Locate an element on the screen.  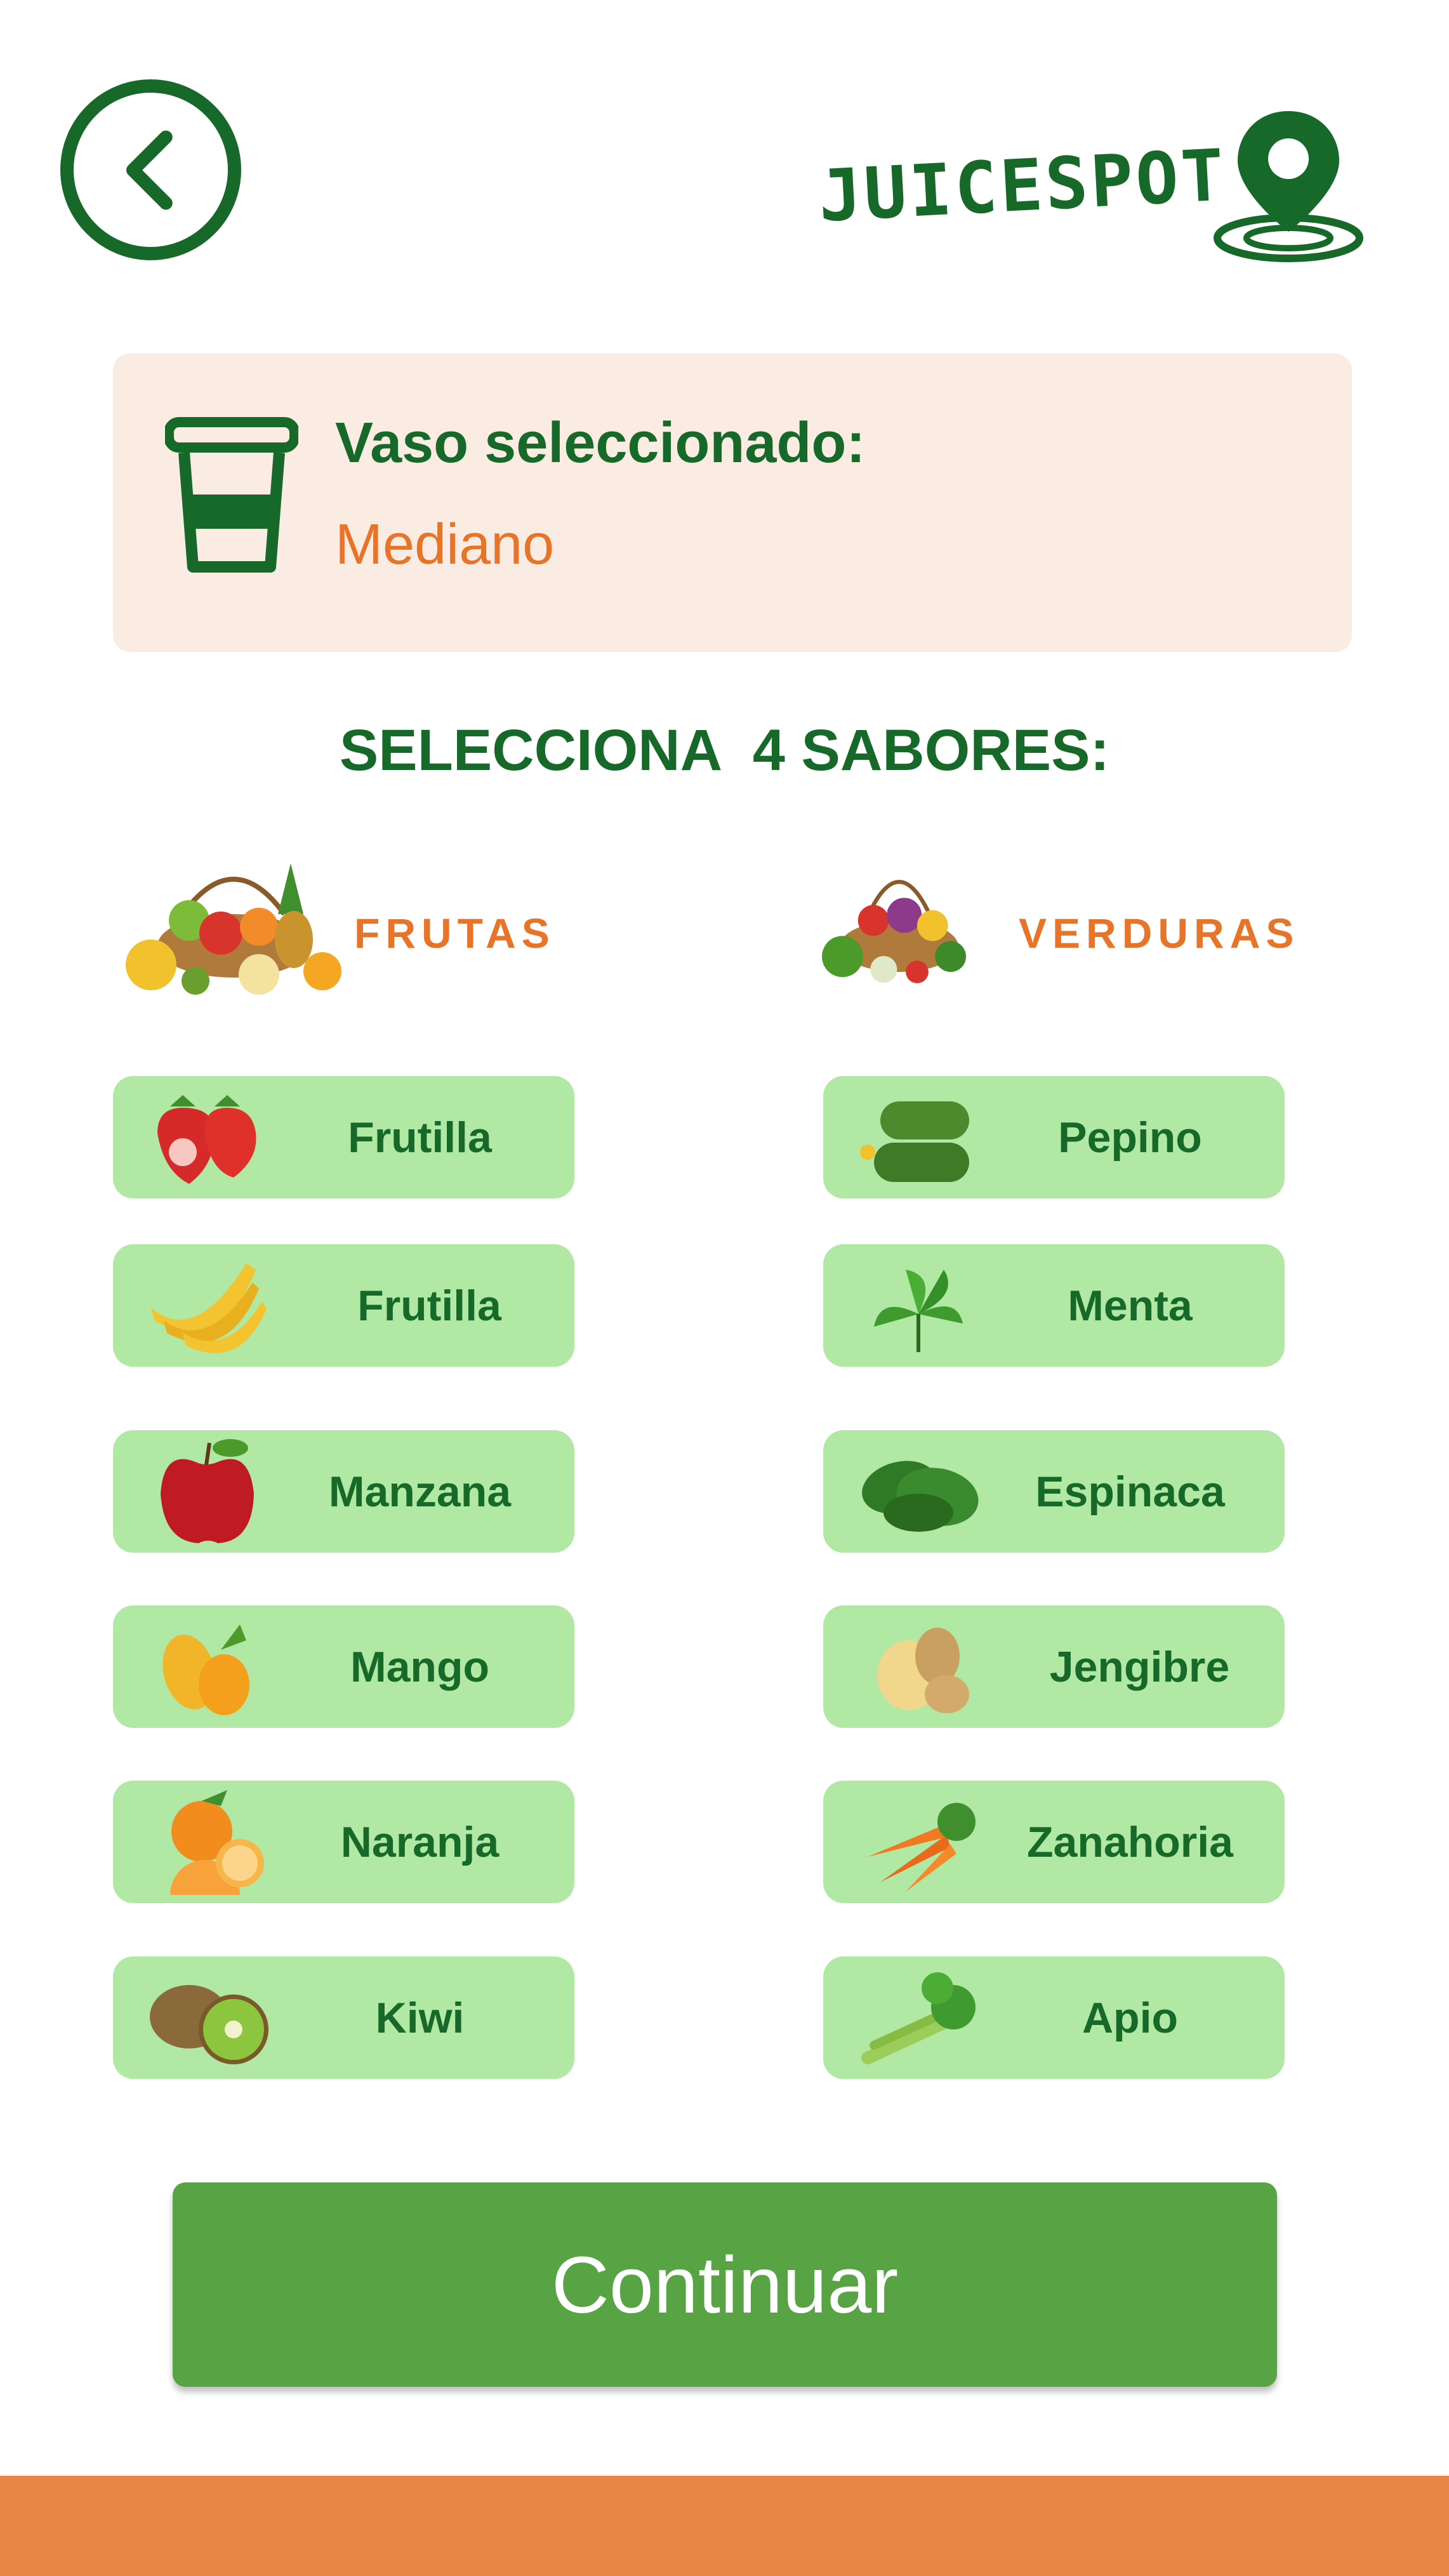
chevron-left-icon is located at coordinates (149, 169).